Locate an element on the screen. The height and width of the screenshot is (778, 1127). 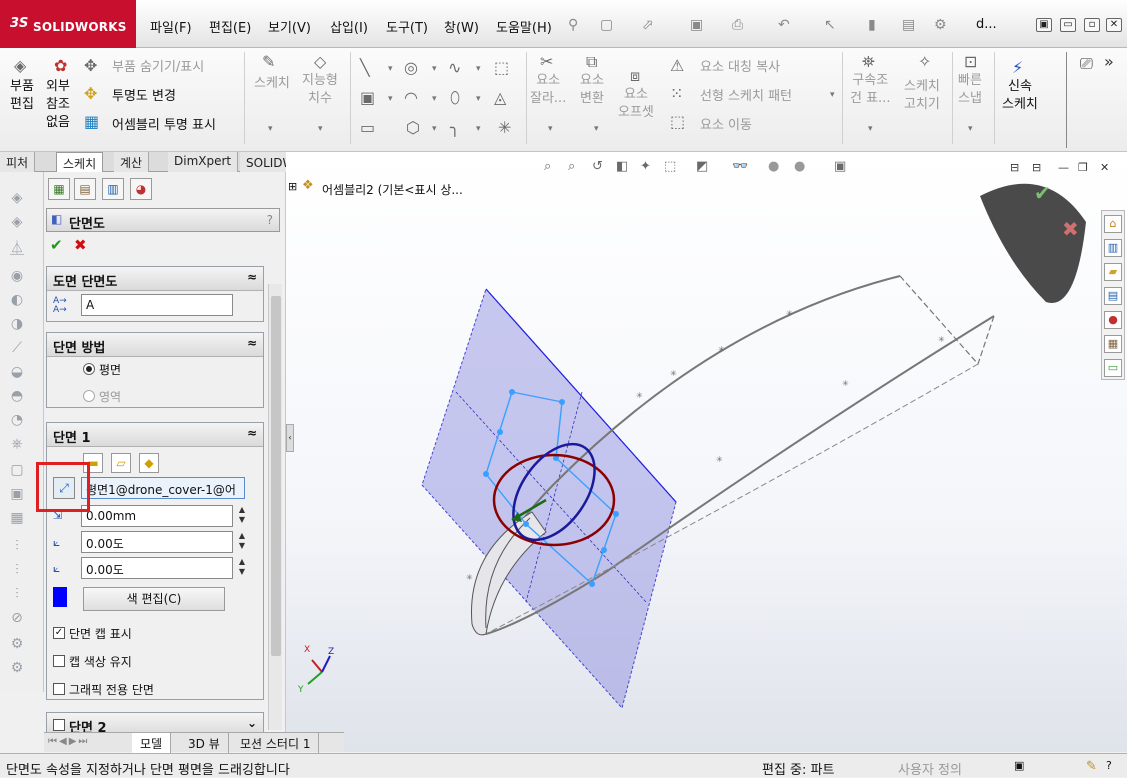
right-plane-icon: ◆ is located at coordinates (149, 463).